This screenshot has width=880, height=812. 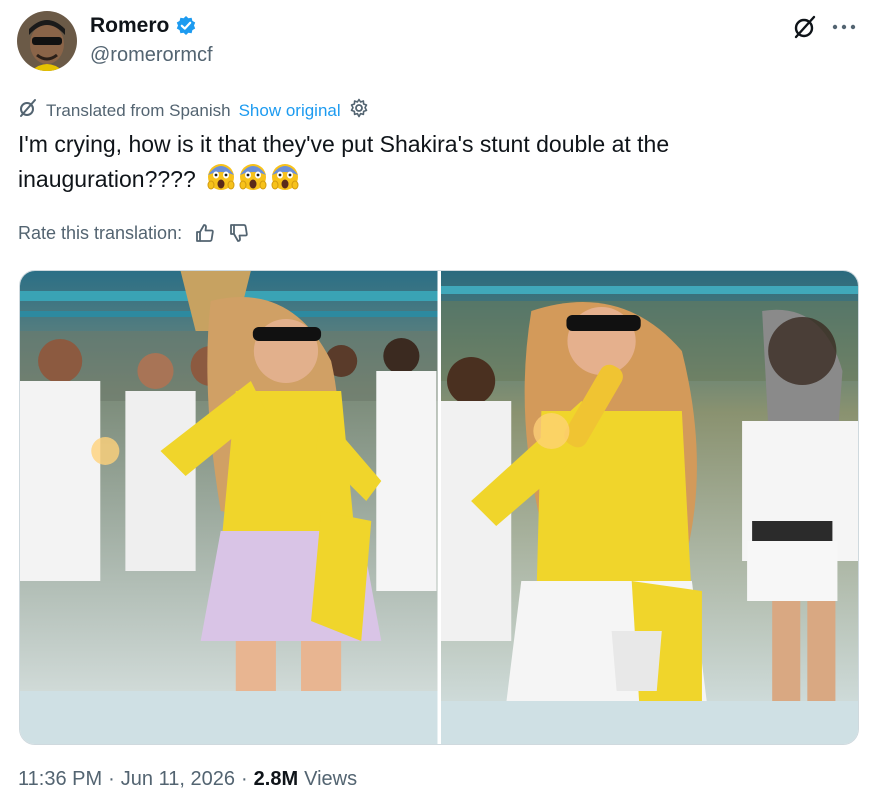 I want to click on settings-gear-icon, so click(x=359, y=110).